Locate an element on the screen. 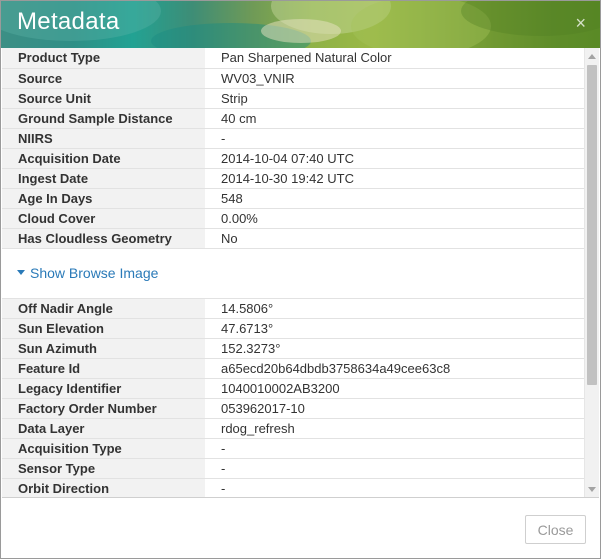  metadata-value: 2014-10-04 07:40 UTC is located at coordinates (394, 158).